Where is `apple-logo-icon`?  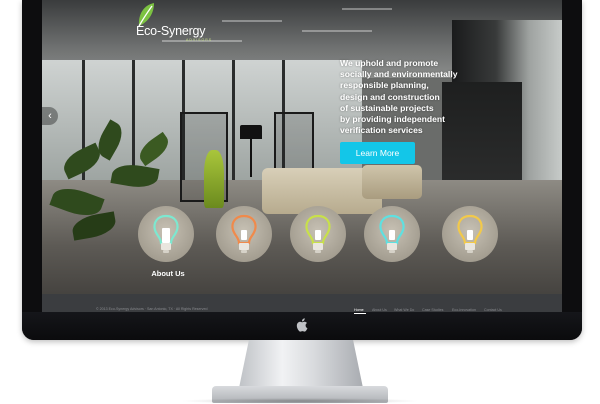
apple-logo-icon is located at coordinates (302, 325).